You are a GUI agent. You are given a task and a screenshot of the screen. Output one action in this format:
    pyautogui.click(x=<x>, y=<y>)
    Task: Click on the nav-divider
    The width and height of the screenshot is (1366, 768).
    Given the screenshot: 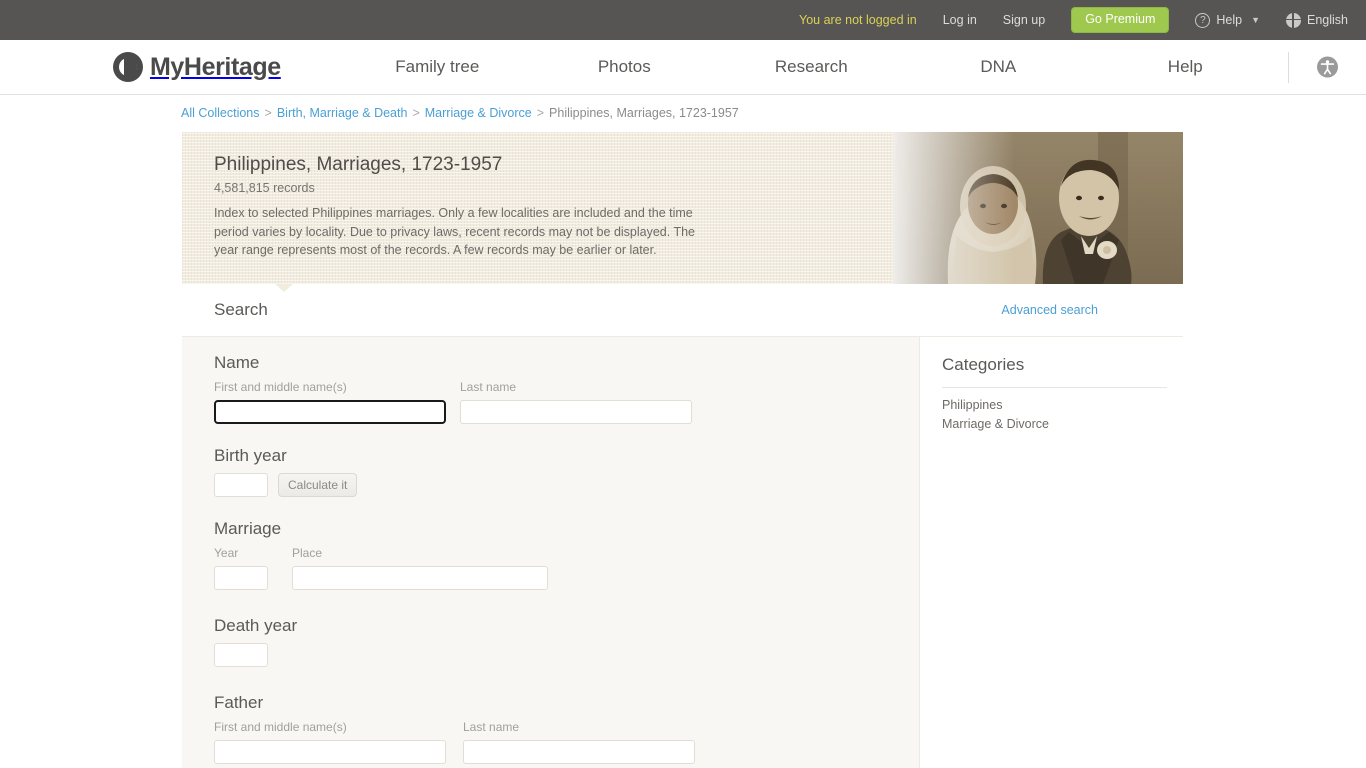 What is the action you would take?
    pyautogui.click(x=1288, y=67)
    